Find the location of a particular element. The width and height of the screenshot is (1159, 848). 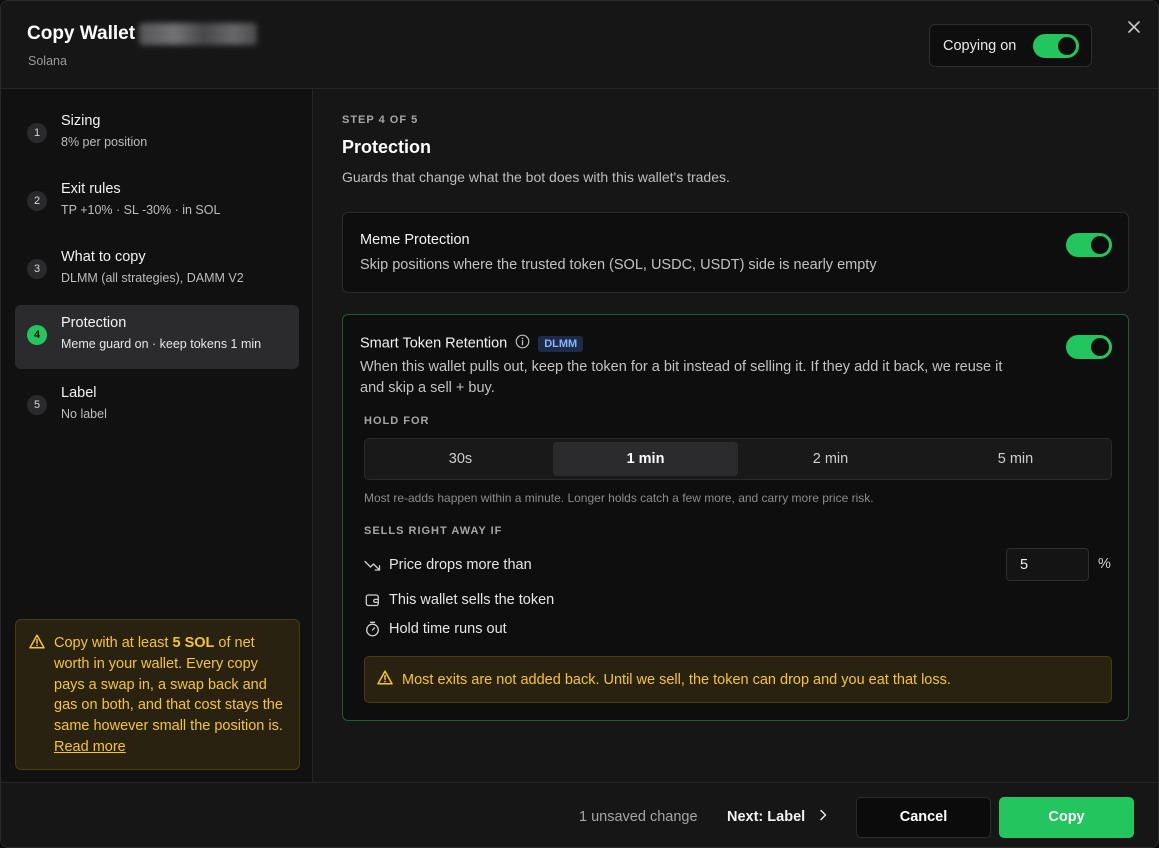

modal-title: Copy Wallet is located at coordinates (142, 34).